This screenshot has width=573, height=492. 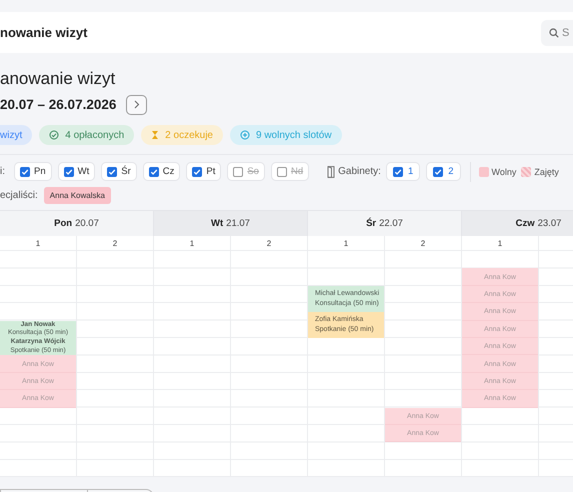 What do you see at coordinates (231, 223) in the screenshot?
I see `day-header: Wt 21.07` at bounding box center [231, 223].